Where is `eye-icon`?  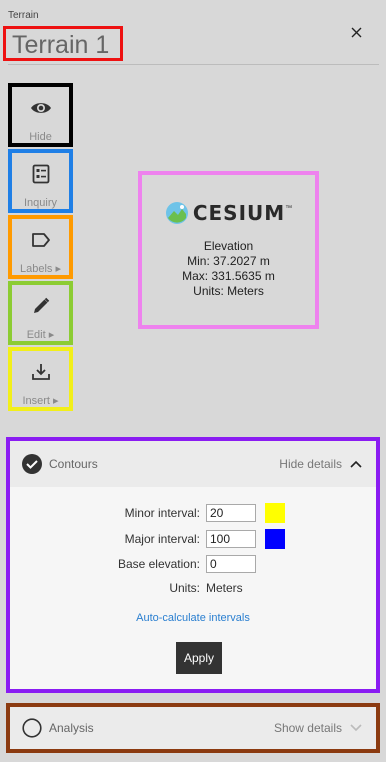 eye-icon is located at coordinates (41, 108).